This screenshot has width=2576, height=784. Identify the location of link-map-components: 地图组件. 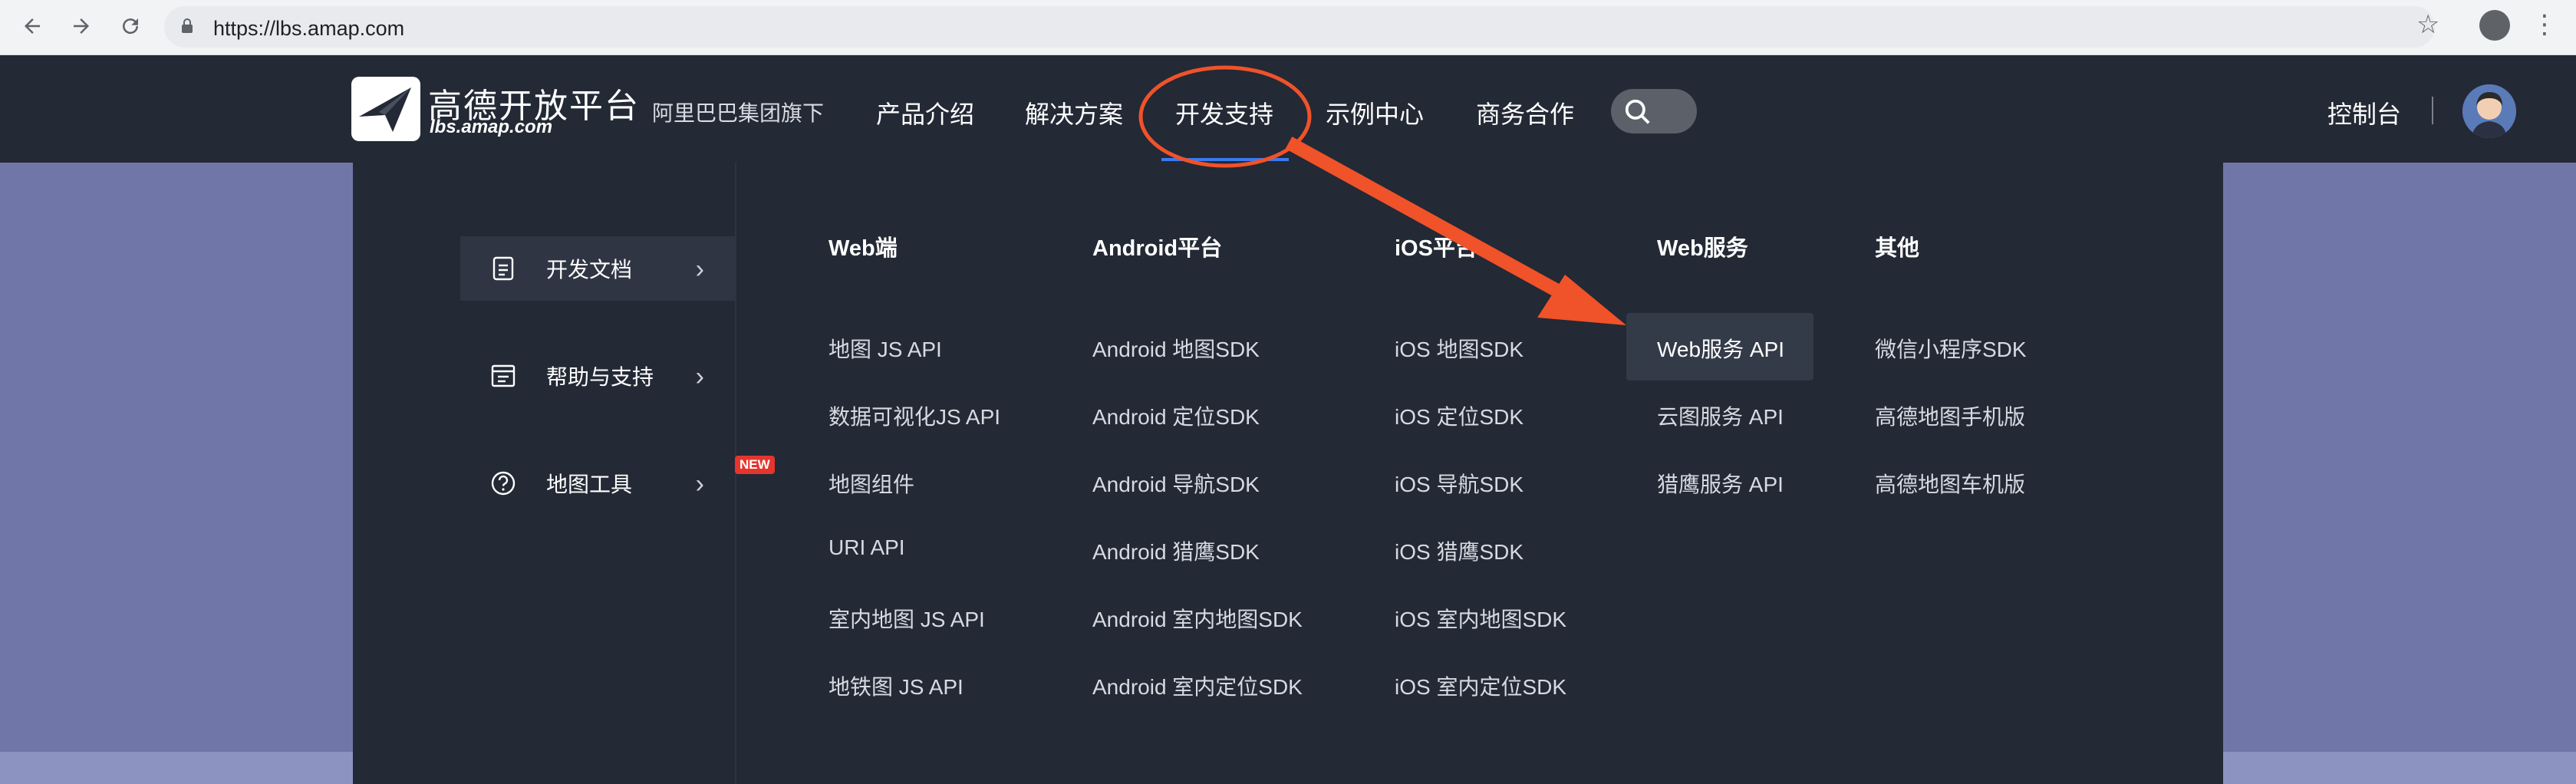
(871, 483).